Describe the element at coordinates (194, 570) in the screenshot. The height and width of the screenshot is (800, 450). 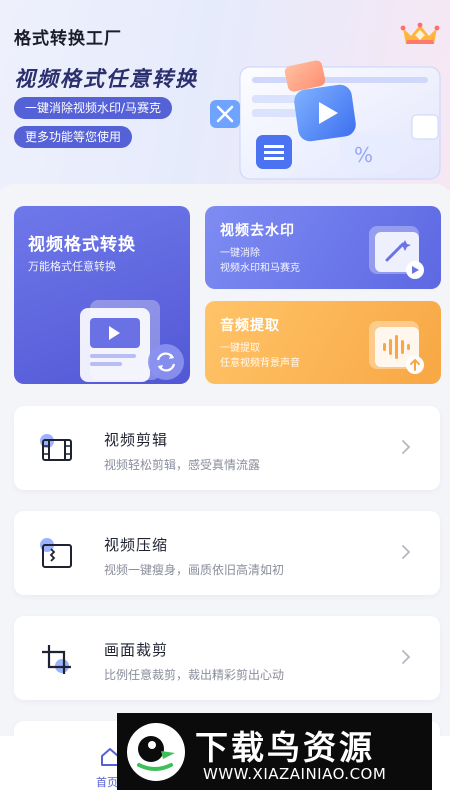
I see `tool-subtitle: 视频一键瘦身，画质依旧高清如初` at that location.